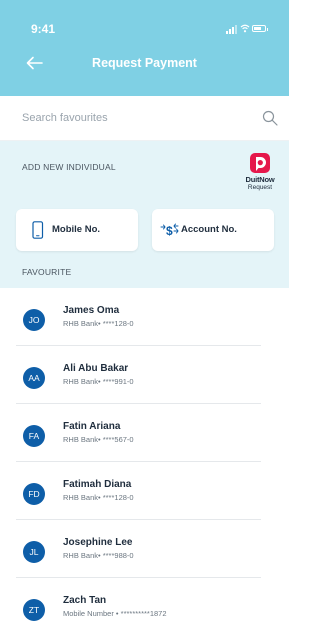  I want to click on mobile-number-label: Mobile No., so click(76, 229).